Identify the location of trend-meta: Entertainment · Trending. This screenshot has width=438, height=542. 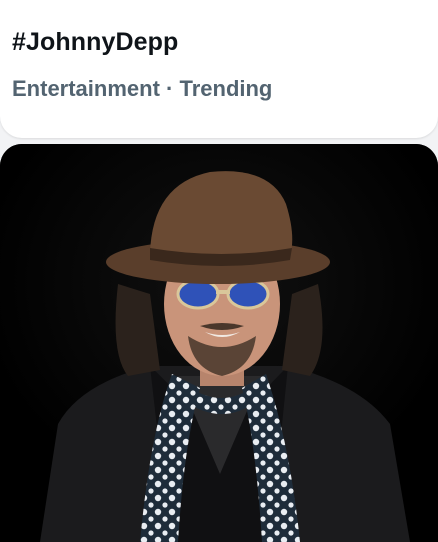
(142, 89).